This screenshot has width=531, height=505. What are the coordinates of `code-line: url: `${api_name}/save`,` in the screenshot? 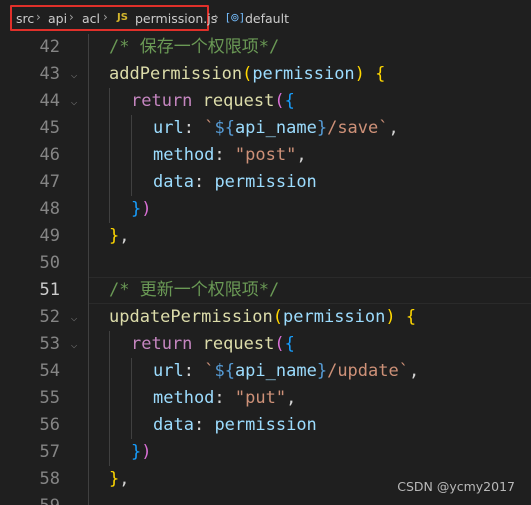 It's located at (276, 128).